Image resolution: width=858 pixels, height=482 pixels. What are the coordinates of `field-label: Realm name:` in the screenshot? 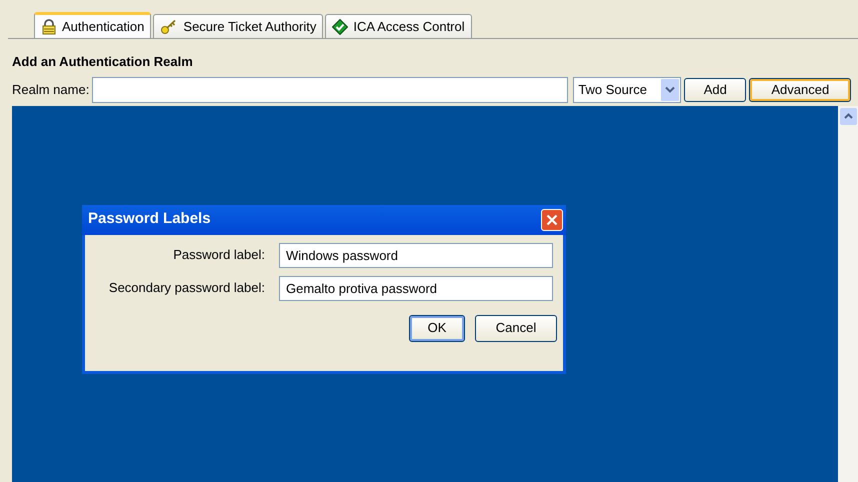 It's located at (51, 89).